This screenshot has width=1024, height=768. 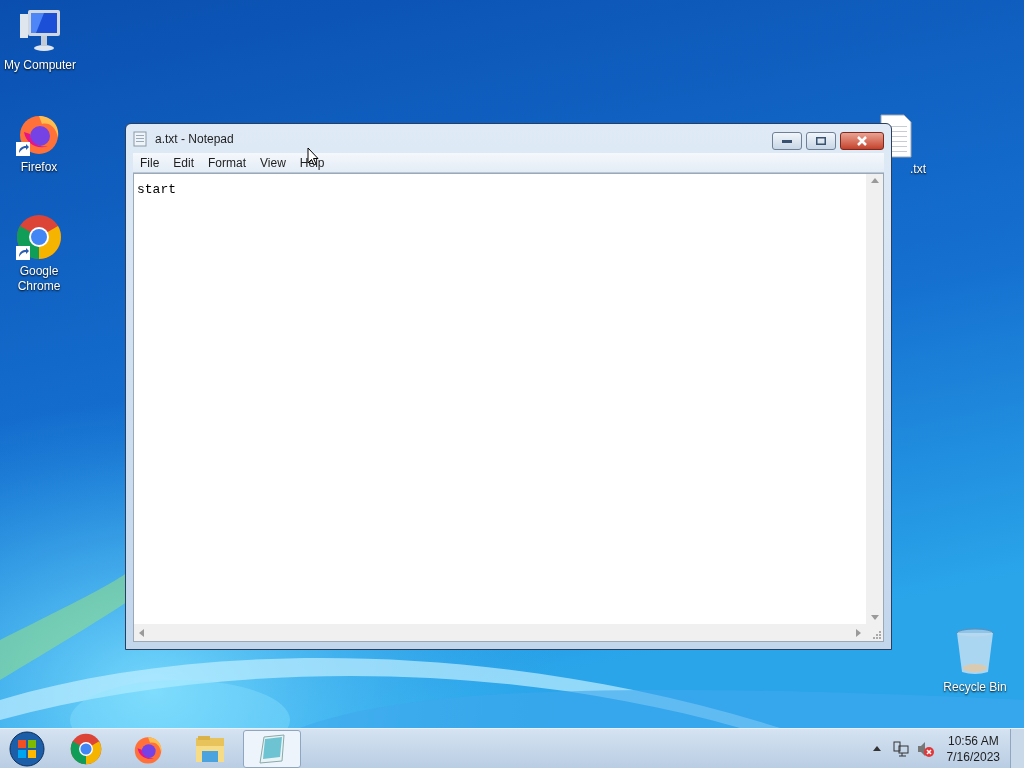 What do you see at coordinates (900, 748) in the screenshot?
I see `network-icon` at bounding box center [900, 748].